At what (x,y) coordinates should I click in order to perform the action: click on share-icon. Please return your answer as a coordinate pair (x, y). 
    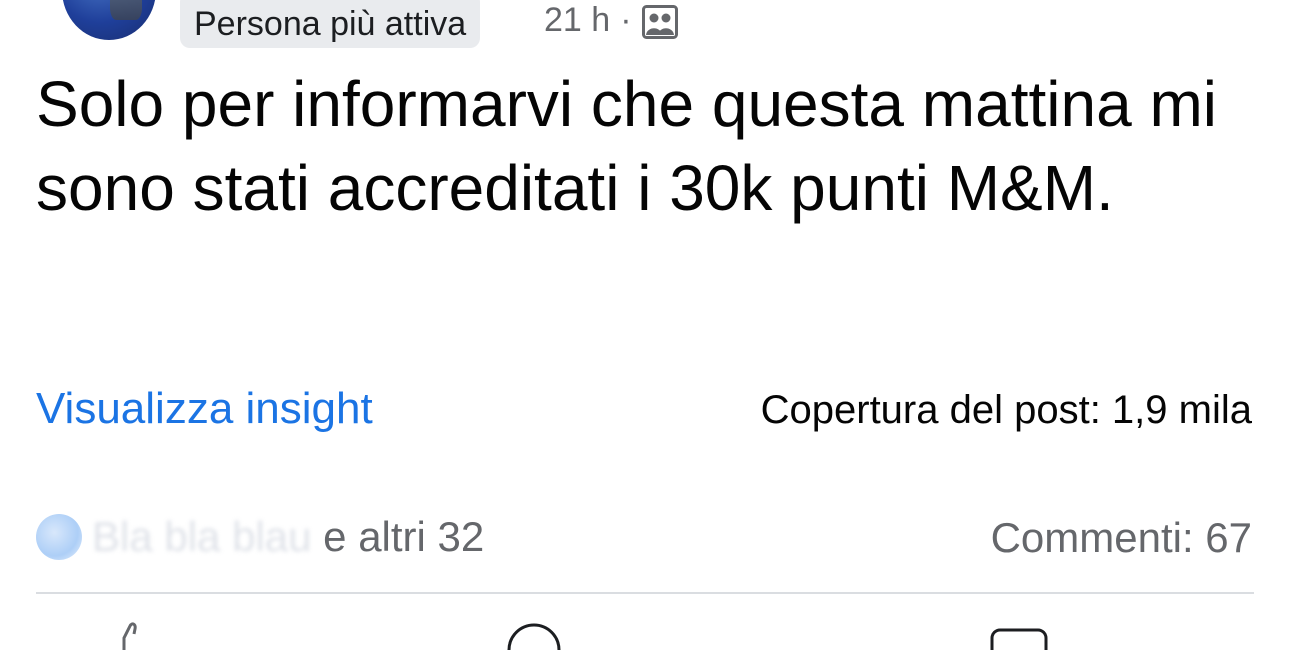
    Looking at the image, I should click on (1018, 635).